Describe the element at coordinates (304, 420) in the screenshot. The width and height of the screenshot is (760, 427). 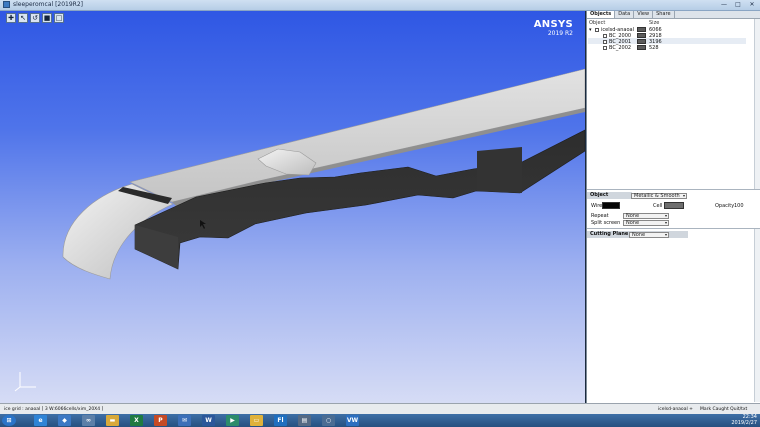
I see `terminal-icon: ▤` at that location.